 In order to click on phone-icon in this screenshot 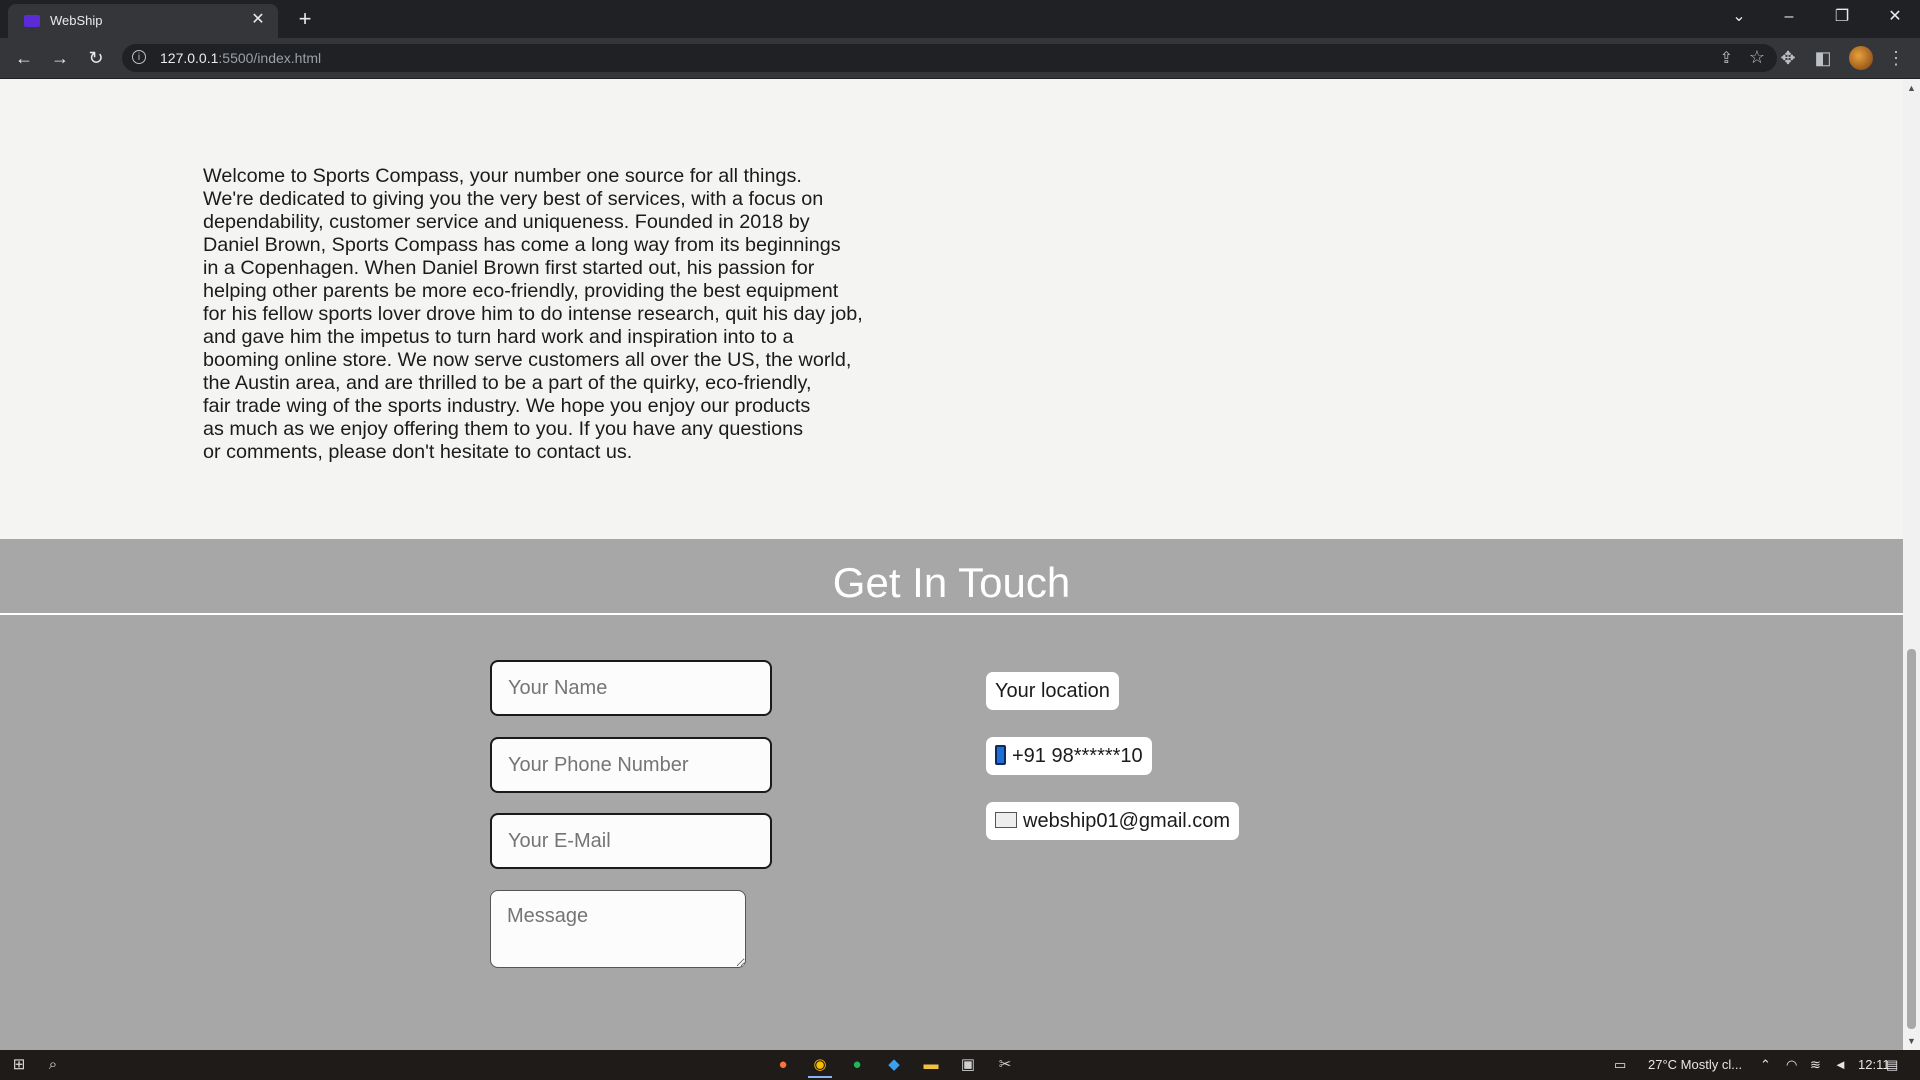, I will do `click(1000, 754)`.